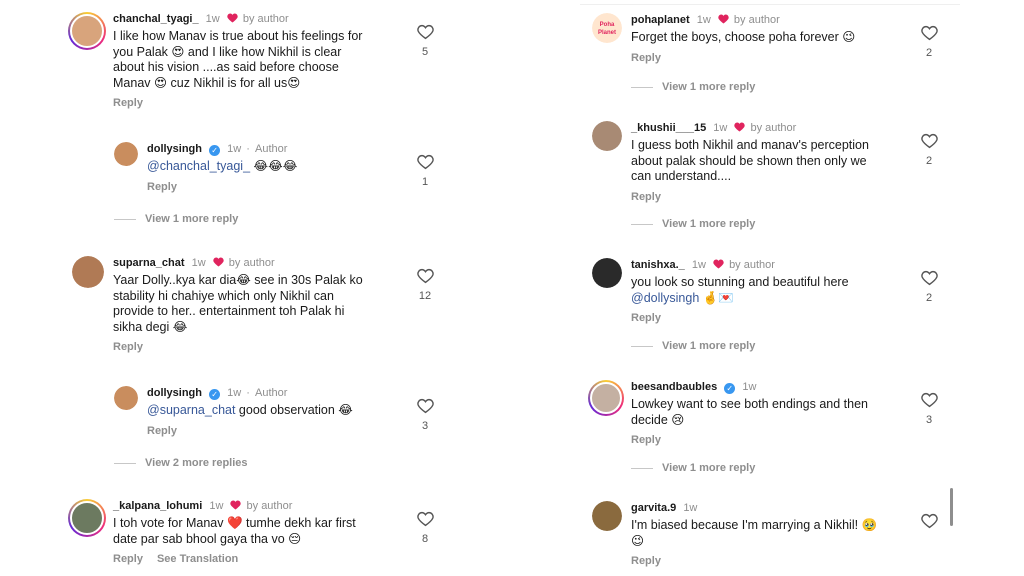 This screenshot has height=576, width=1024. What do you see at coordinates (197, 559) in the screenshot?
I see `see-translation-button: See Translation` at bounding box center [197, 559].